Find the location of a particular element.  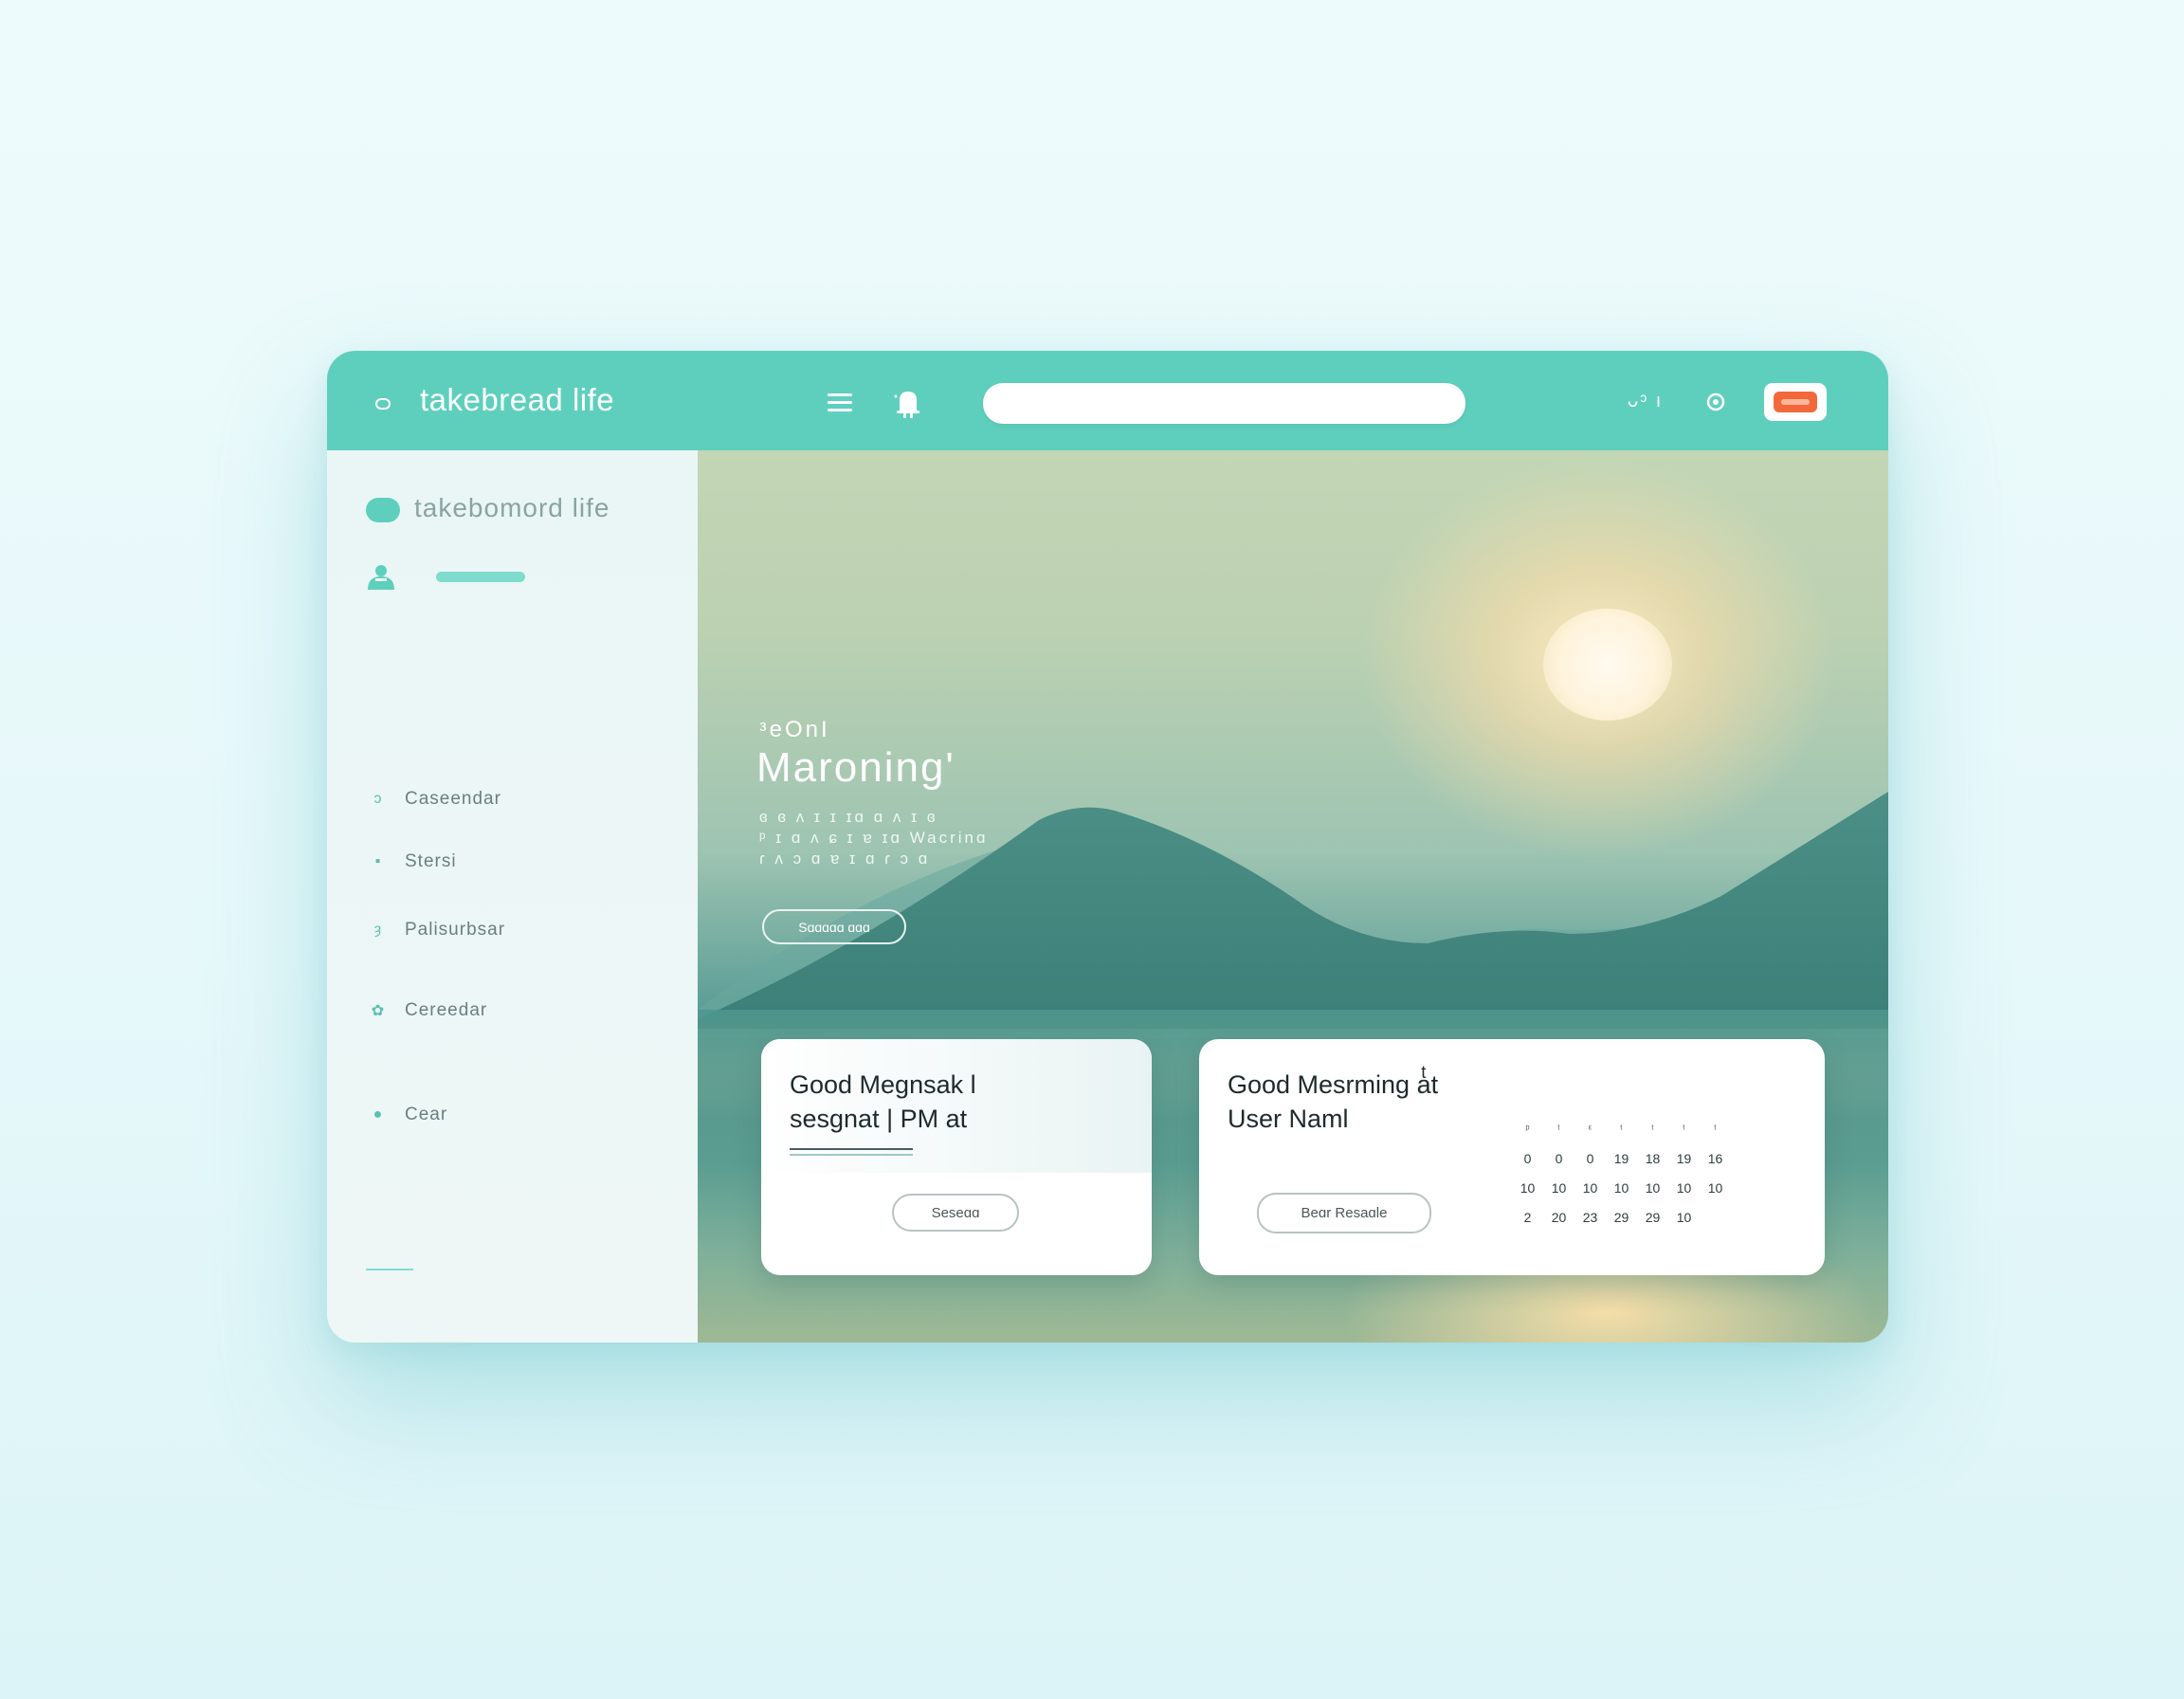

card-button: Beɑr Resaɑle is located at coordinates (1344, 1213).